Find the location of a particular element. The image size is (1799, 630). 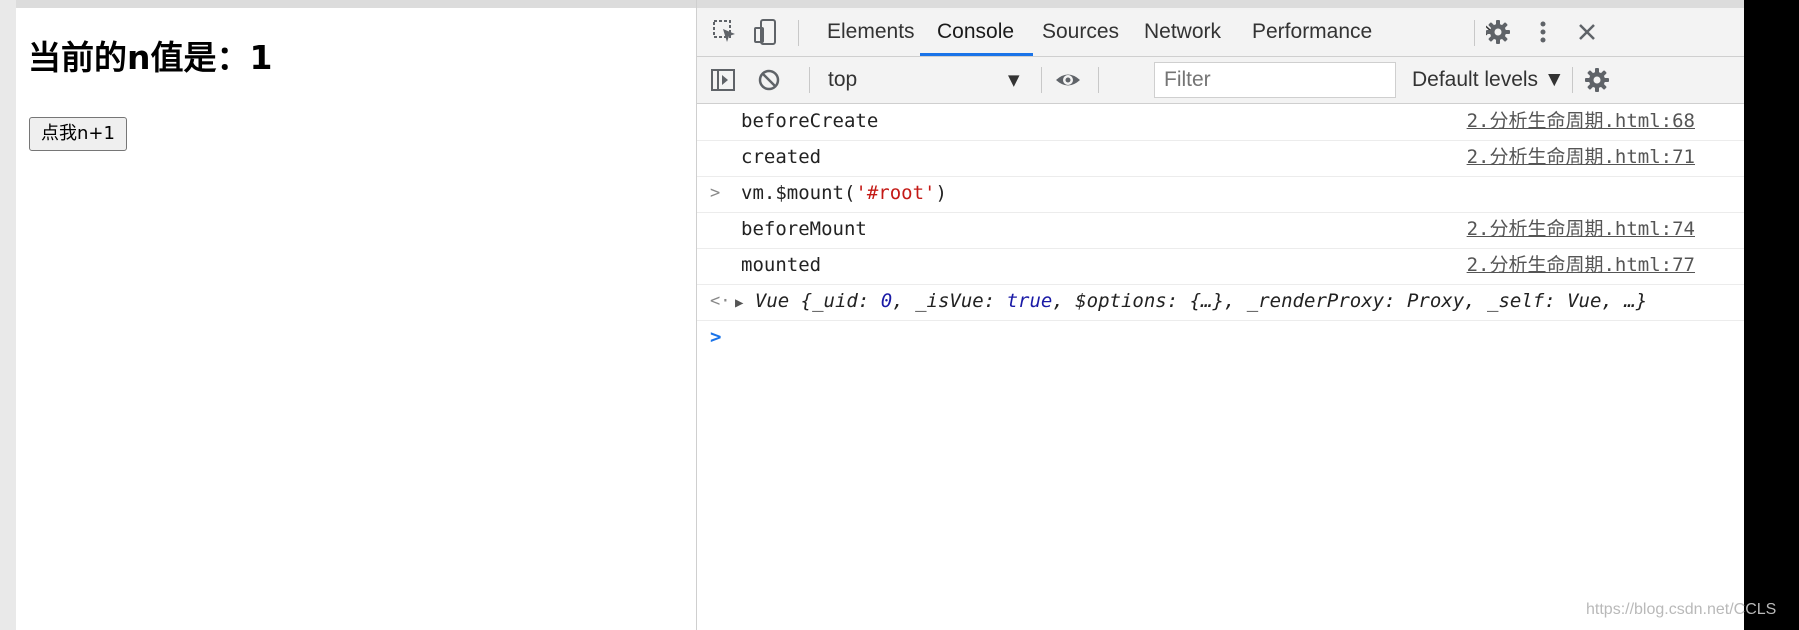

source-link: 2.分析生命周期.html:77 is located at coordinates (1581, 265).